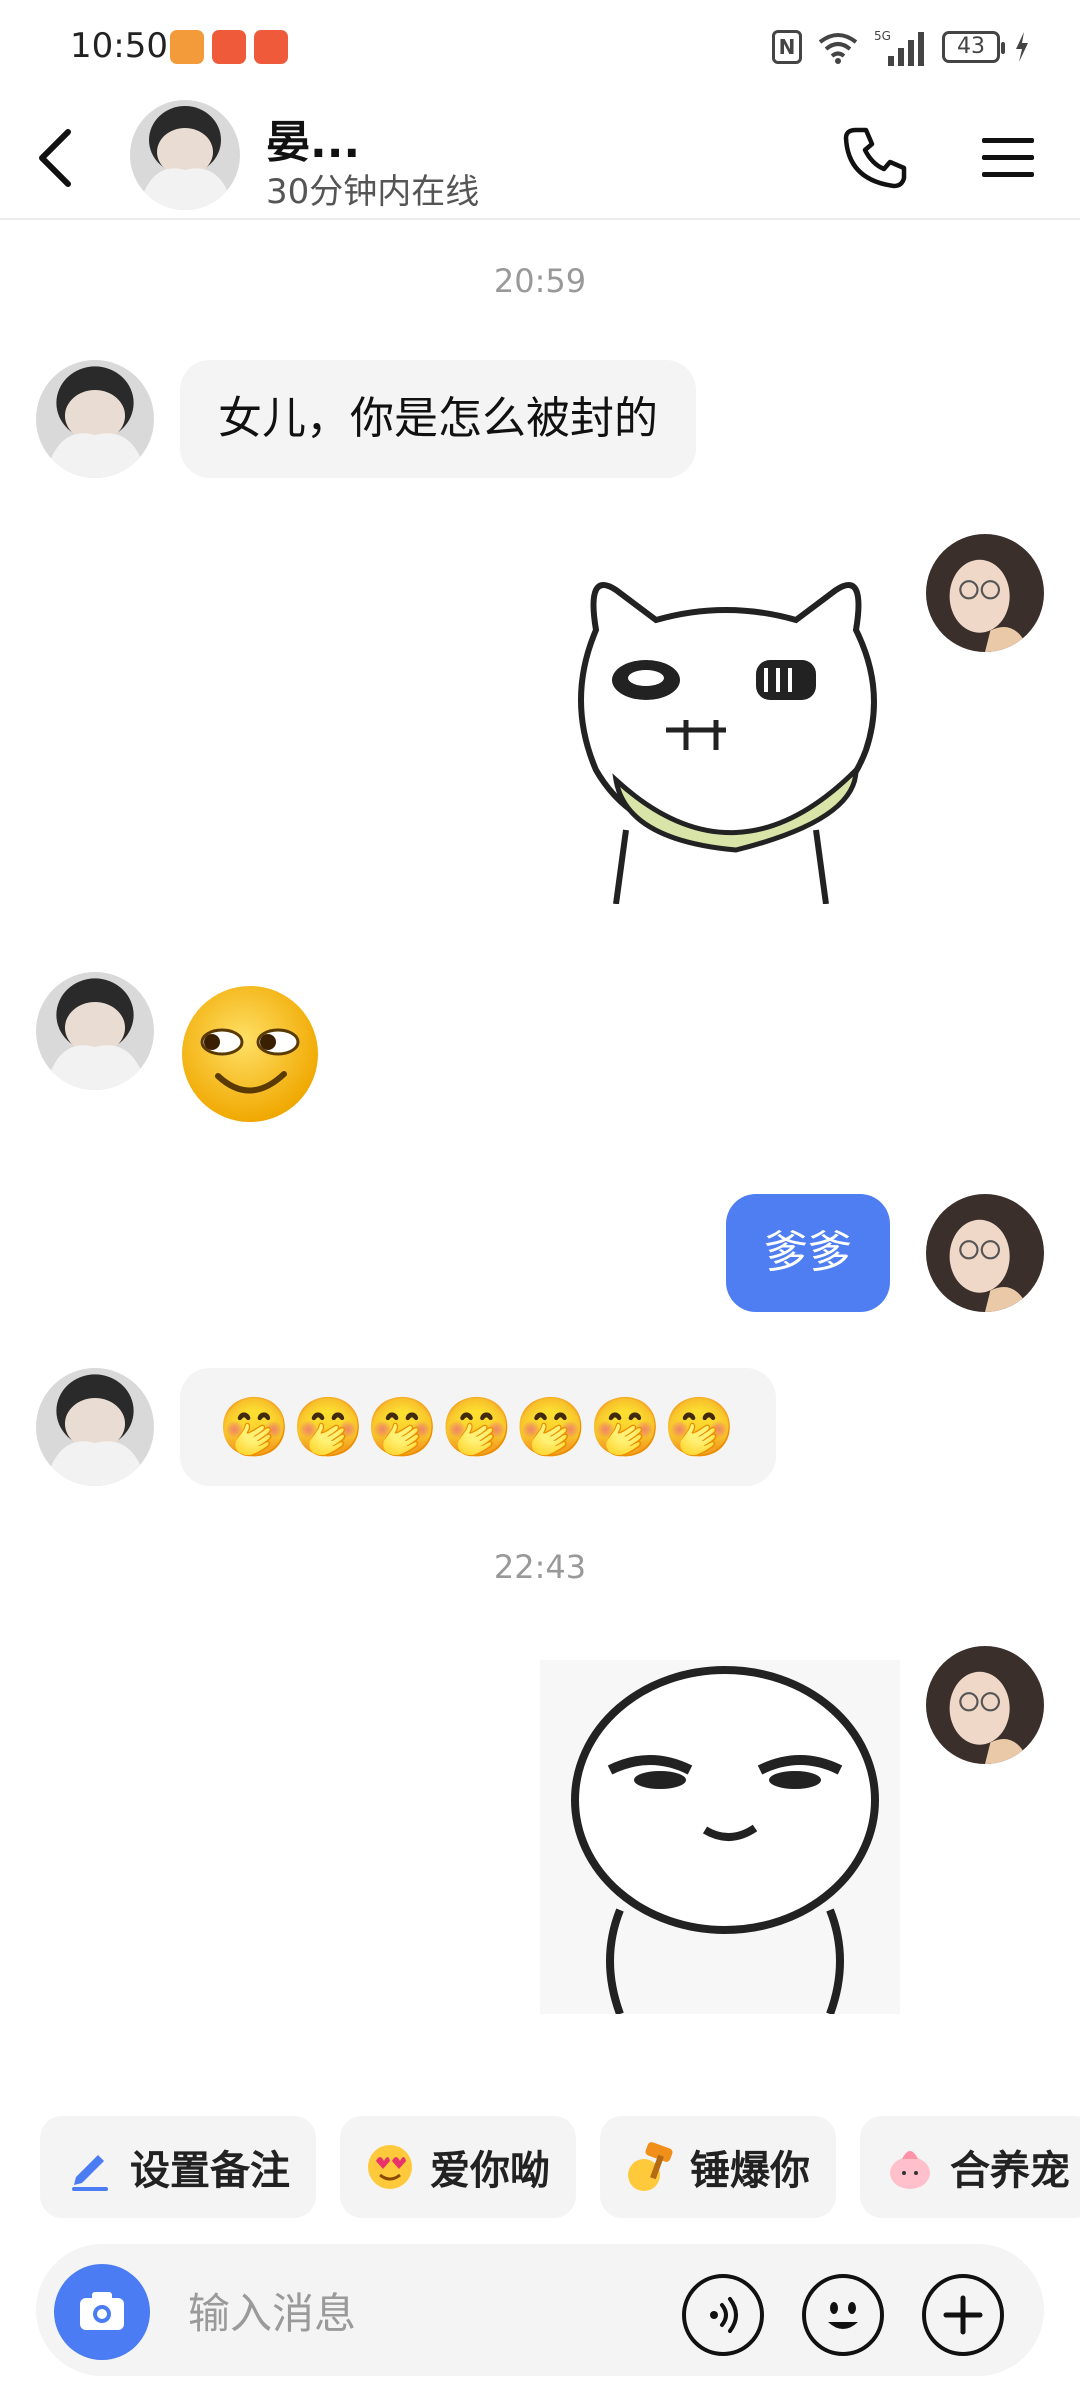 This screenshot has width=1080, height=2400. I want to click on more-plus-button, so click(963, 2315).